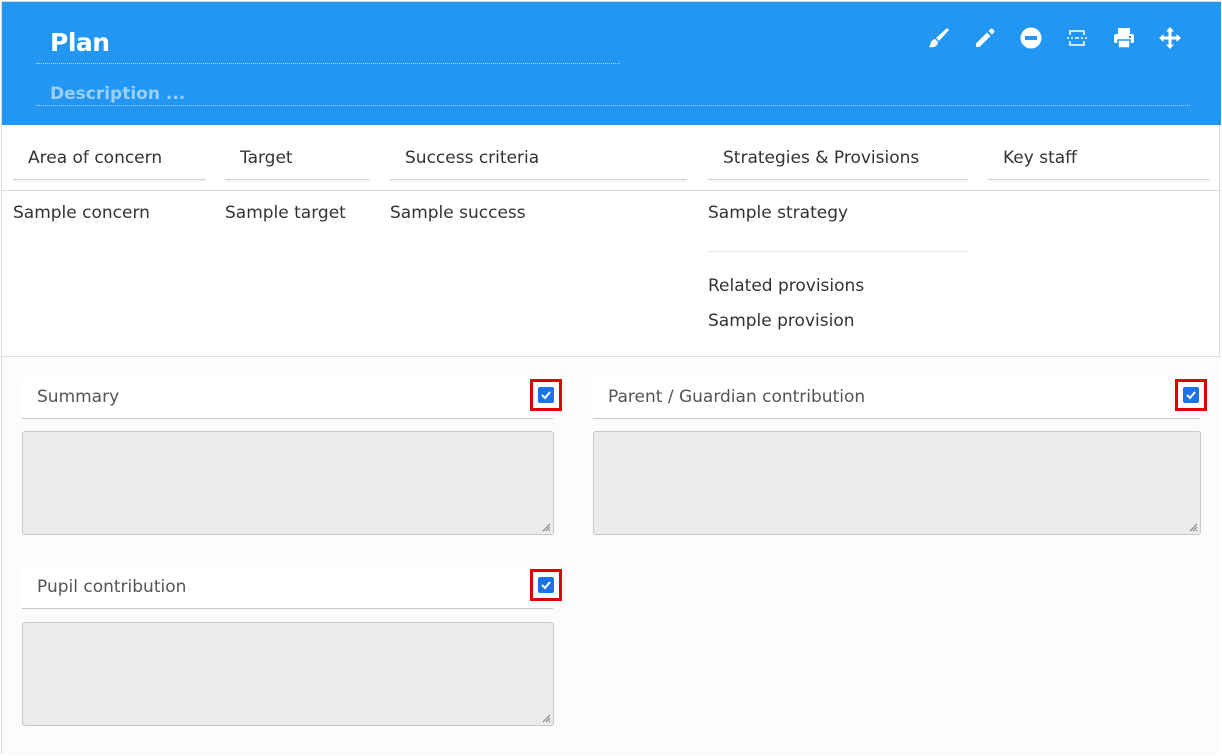 The width and height of the screenshot is (1222, 756). What do you see at coordinates (838, 251) in the screenshot?
I see `strategy-divider` at bounding box center [838, 251].